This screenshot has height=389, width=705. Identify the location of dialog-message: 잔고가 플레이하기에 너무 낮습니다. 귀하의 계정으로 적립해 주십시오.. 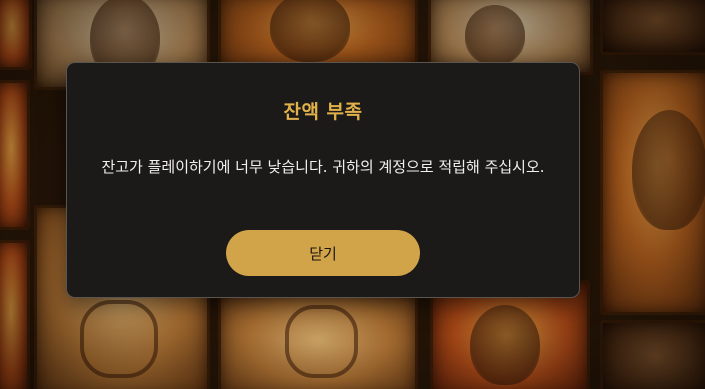
(323, 167).